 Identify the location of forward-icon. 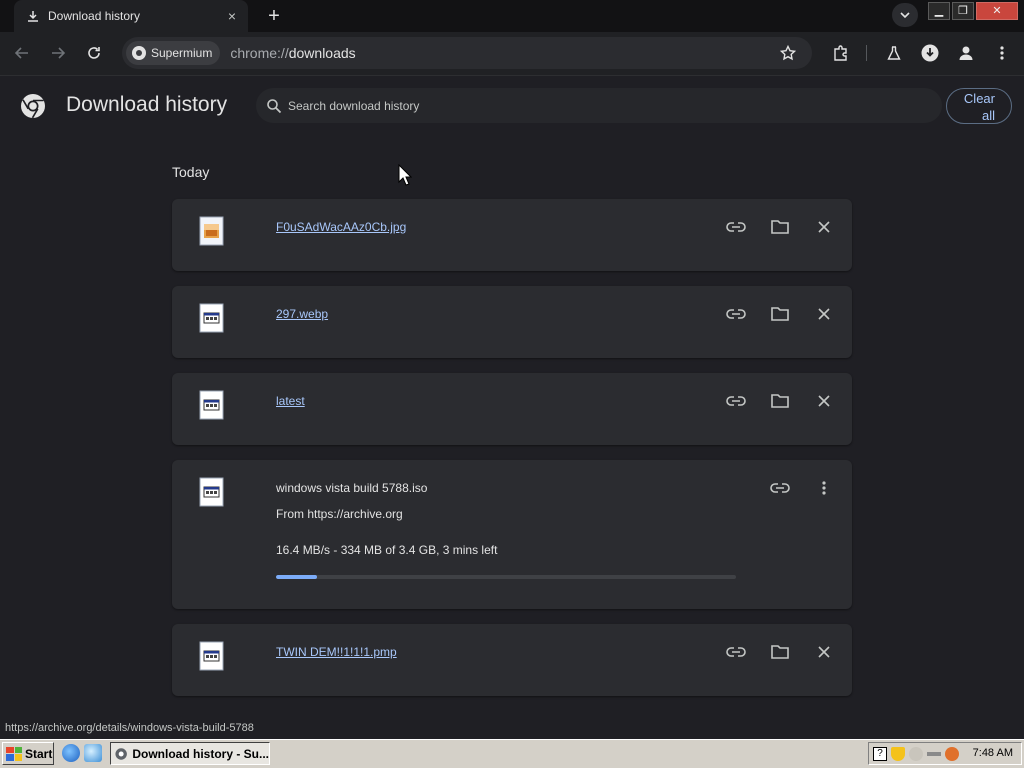
(58, 53).